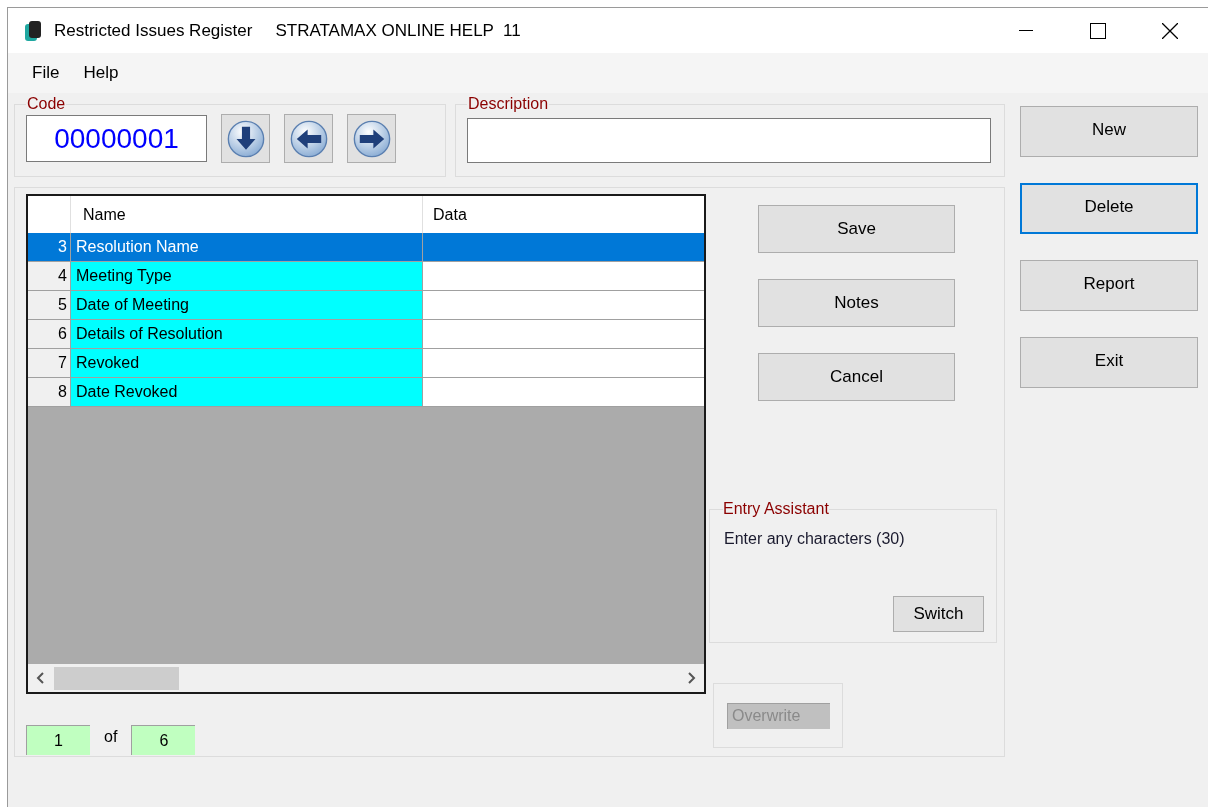 The width and height of the screenshot is (1208, 807). Describe the element at coordinates (40, 678) in the screenshot. I see `scroll-left-icon` at that location.